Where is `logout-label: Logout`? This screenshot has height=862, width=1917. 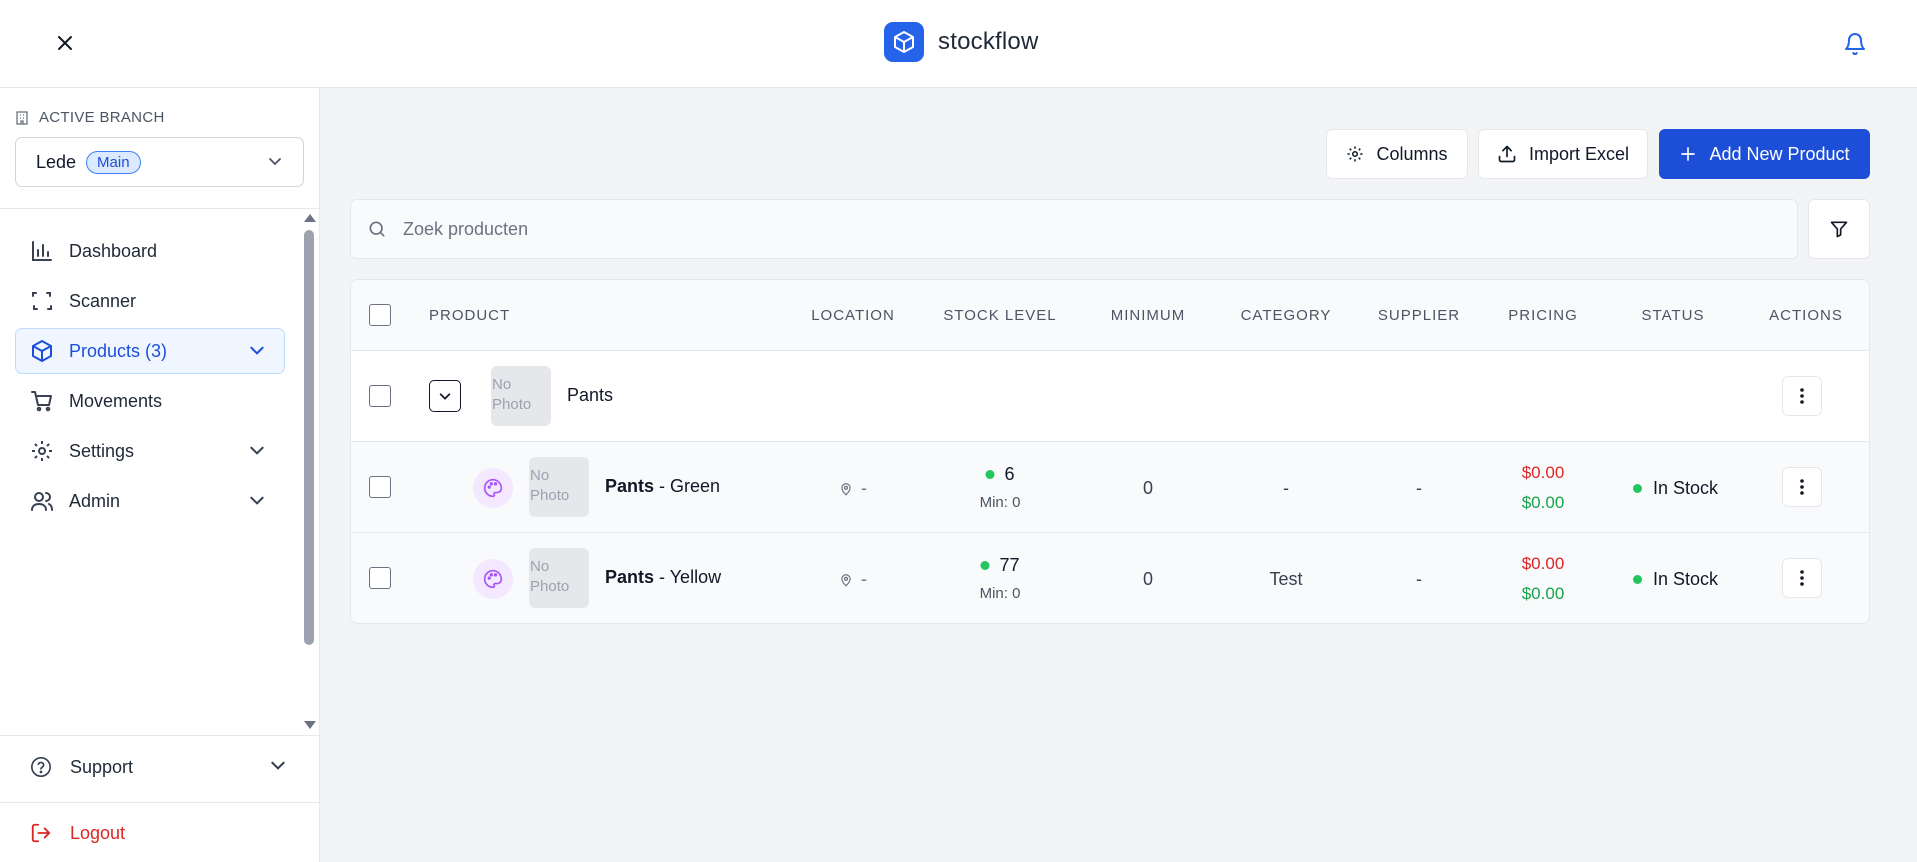 logout-label: Logout is located at coordinates (98, 832).